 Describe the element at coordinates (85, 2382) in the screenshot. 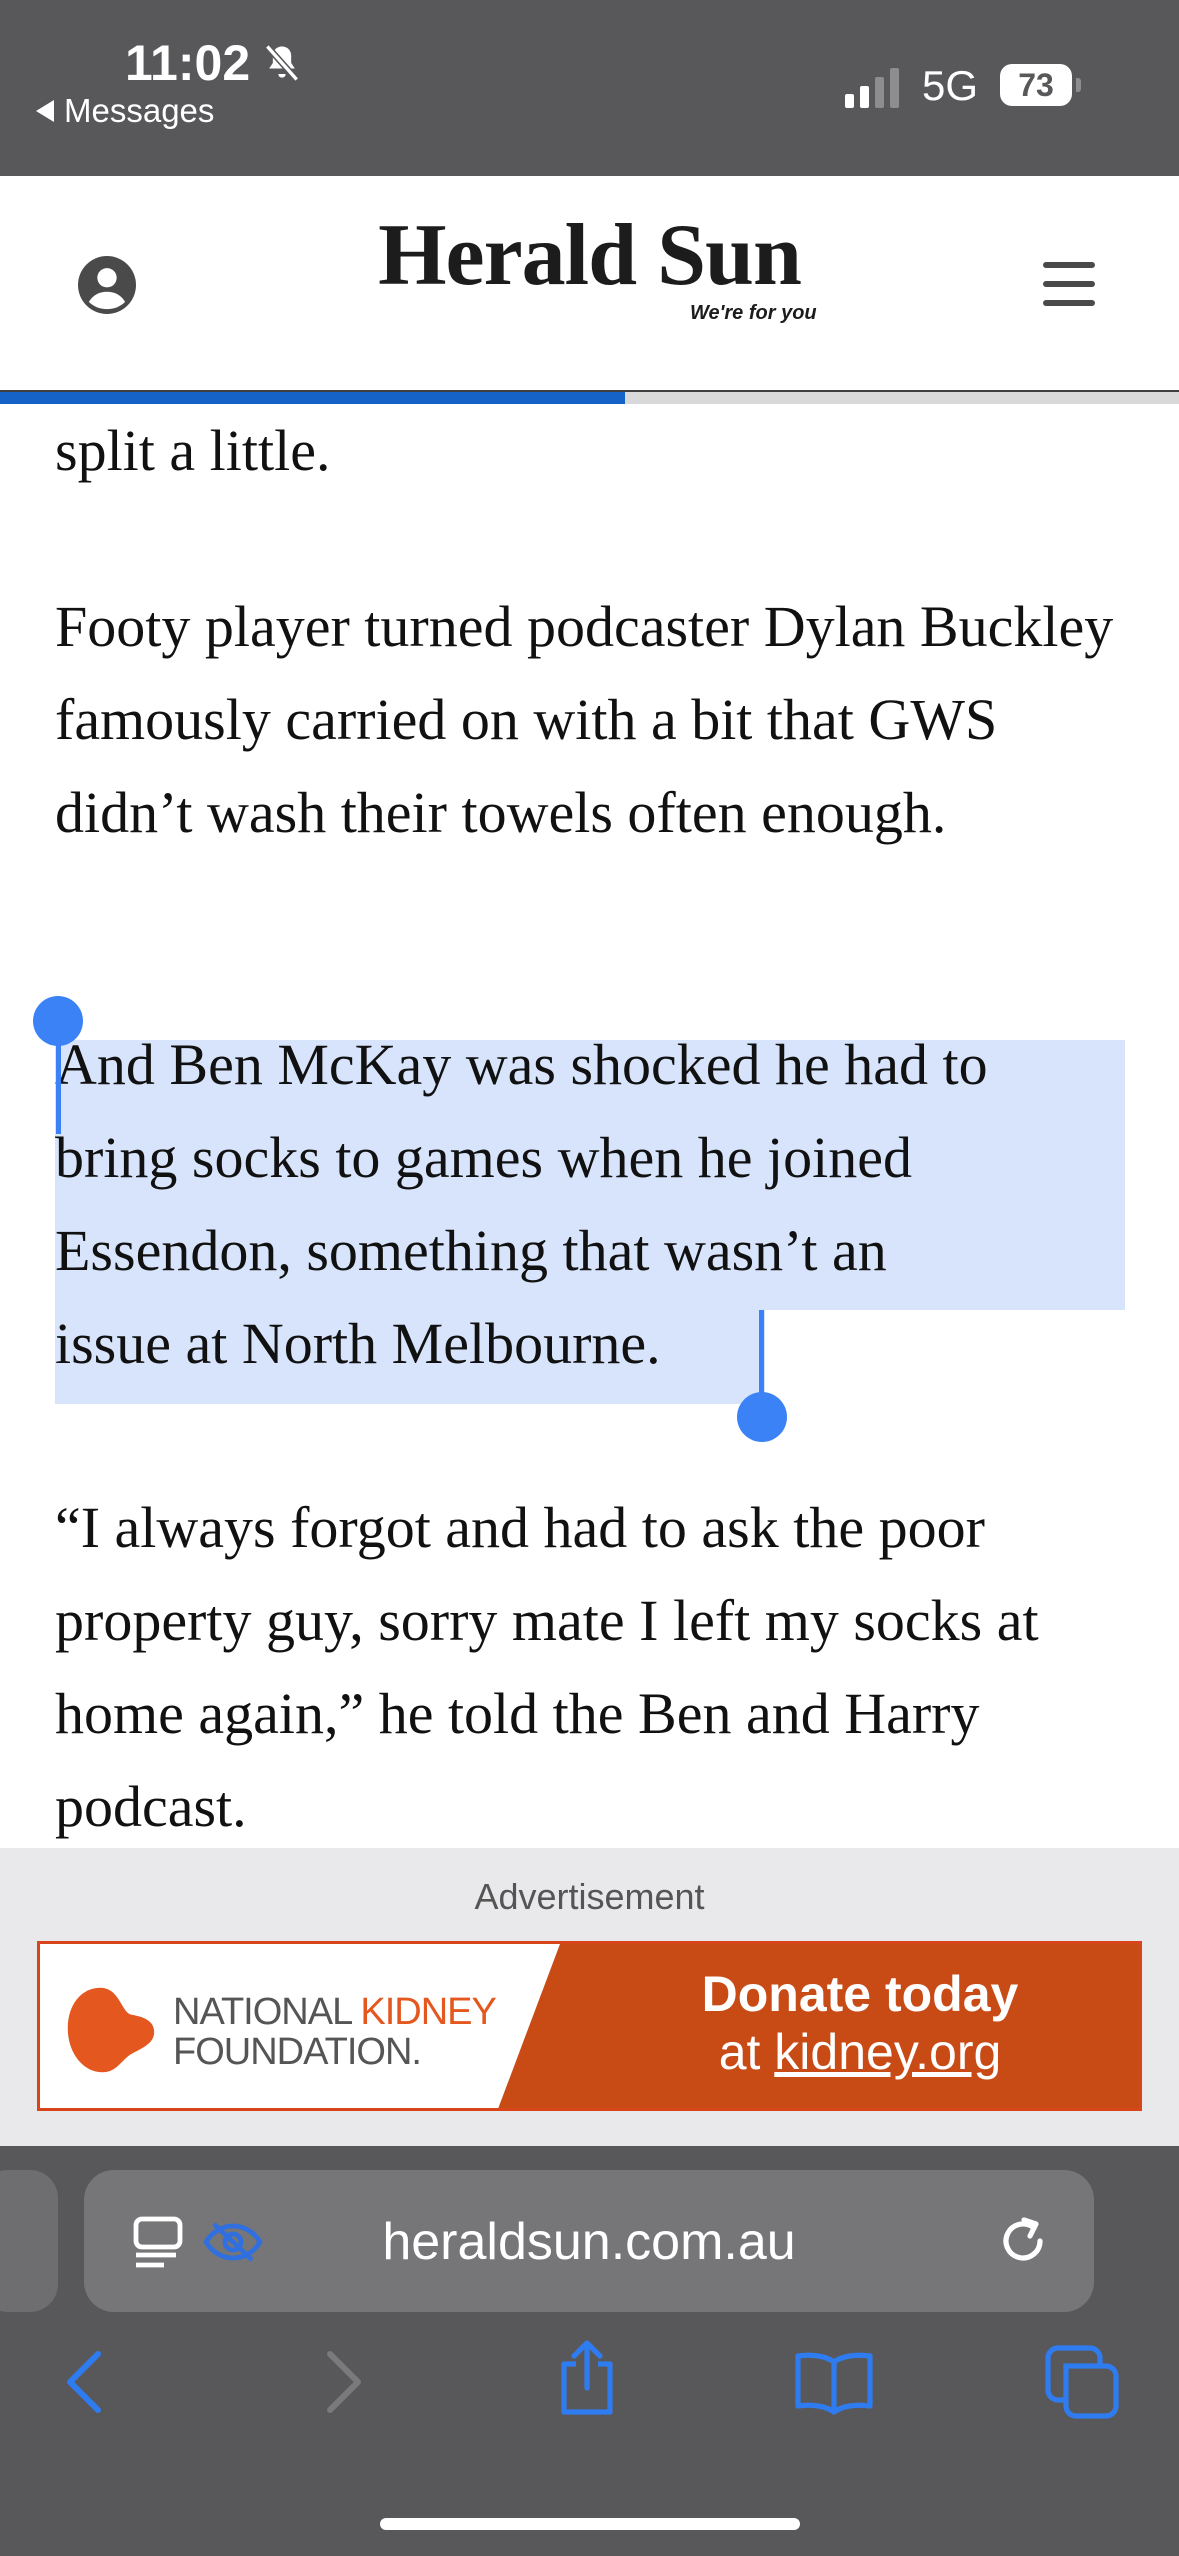

I see `back-icon` at that location.